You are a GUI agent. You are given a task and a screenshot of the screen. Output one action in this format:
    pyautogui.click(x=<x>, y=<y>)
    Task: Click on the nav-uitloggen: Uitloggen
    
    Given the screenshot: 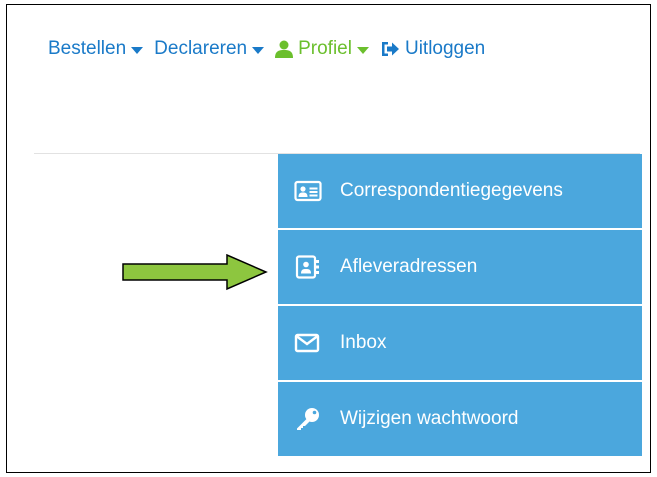 What is the action you would take?
    pyautogui.click(x=432, y=49)
    